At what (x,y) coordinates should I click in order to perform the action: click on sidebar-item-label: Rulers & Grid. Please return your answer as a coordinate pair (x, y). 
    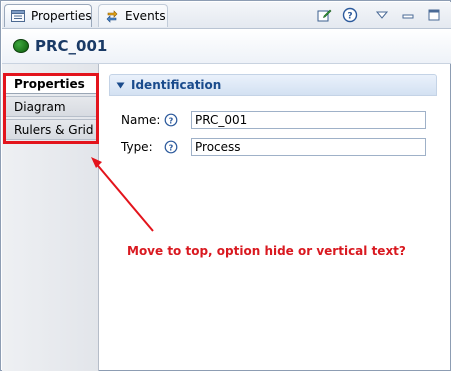
    Looking at the image, I should click on (54, 129).